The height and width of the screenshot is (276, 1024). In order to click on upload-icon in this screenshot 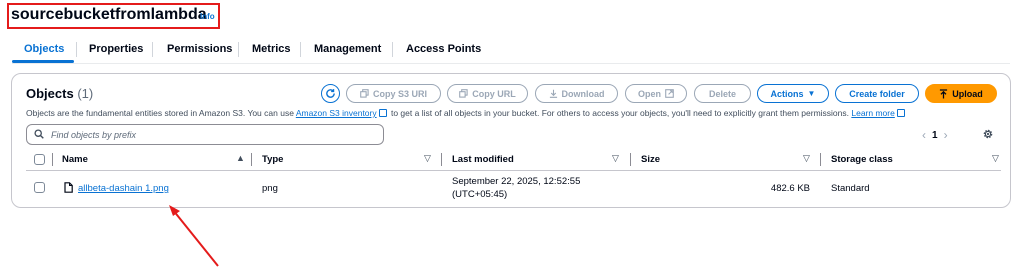, I will do `click(944, 93)`.